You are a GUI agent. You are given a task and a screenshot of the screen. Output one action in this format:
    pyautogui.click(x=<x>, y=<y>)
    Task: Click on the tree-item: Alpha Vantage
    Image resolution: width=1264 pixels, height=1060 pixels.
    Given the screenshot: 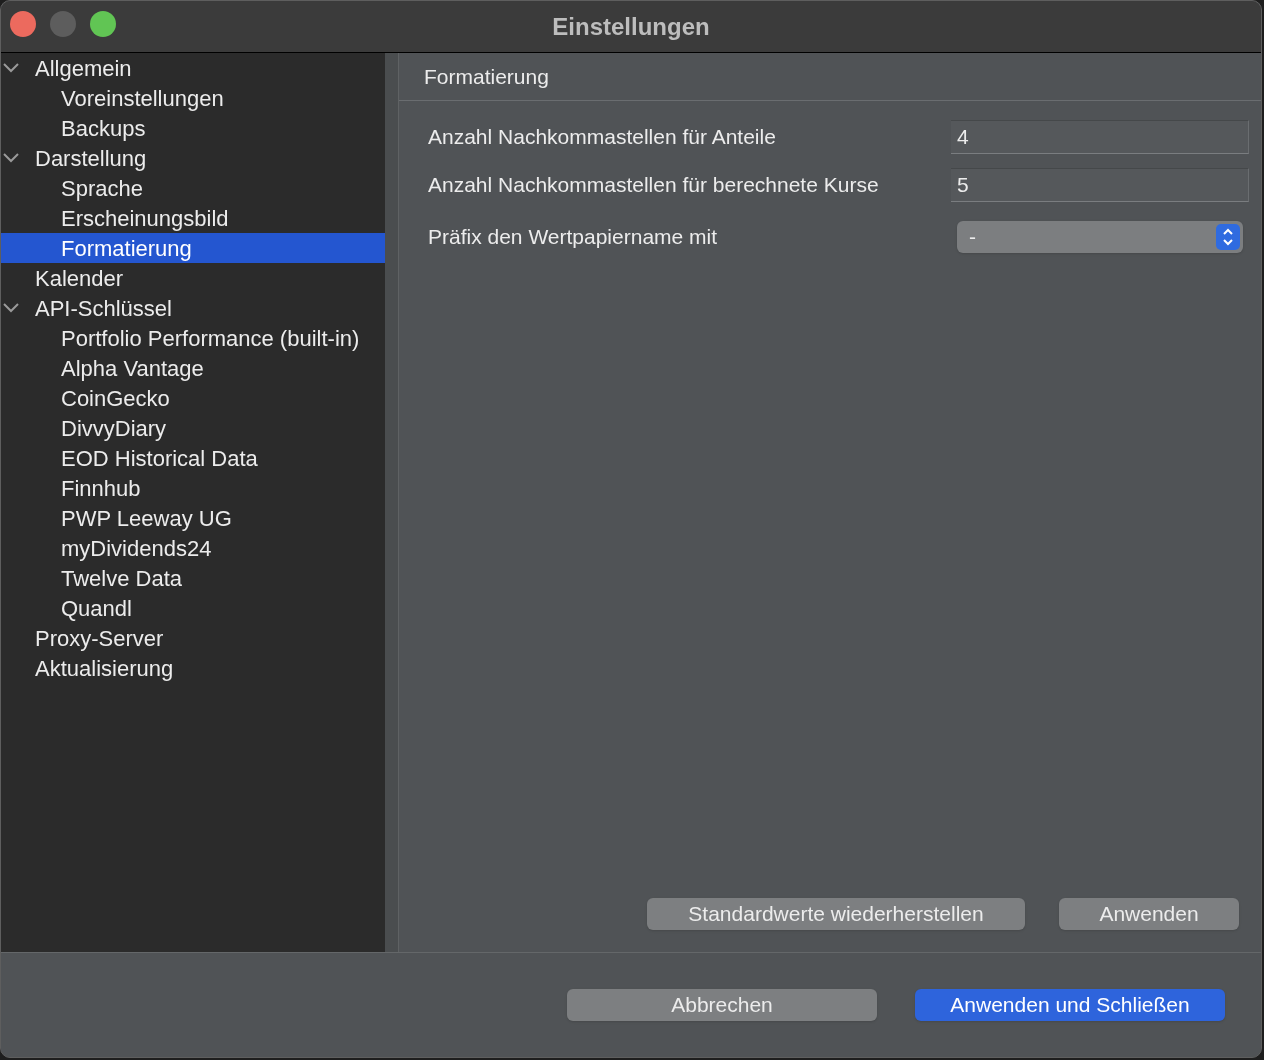 What is the action you would take?
    pyautogui.click(x=193, y=368)
    